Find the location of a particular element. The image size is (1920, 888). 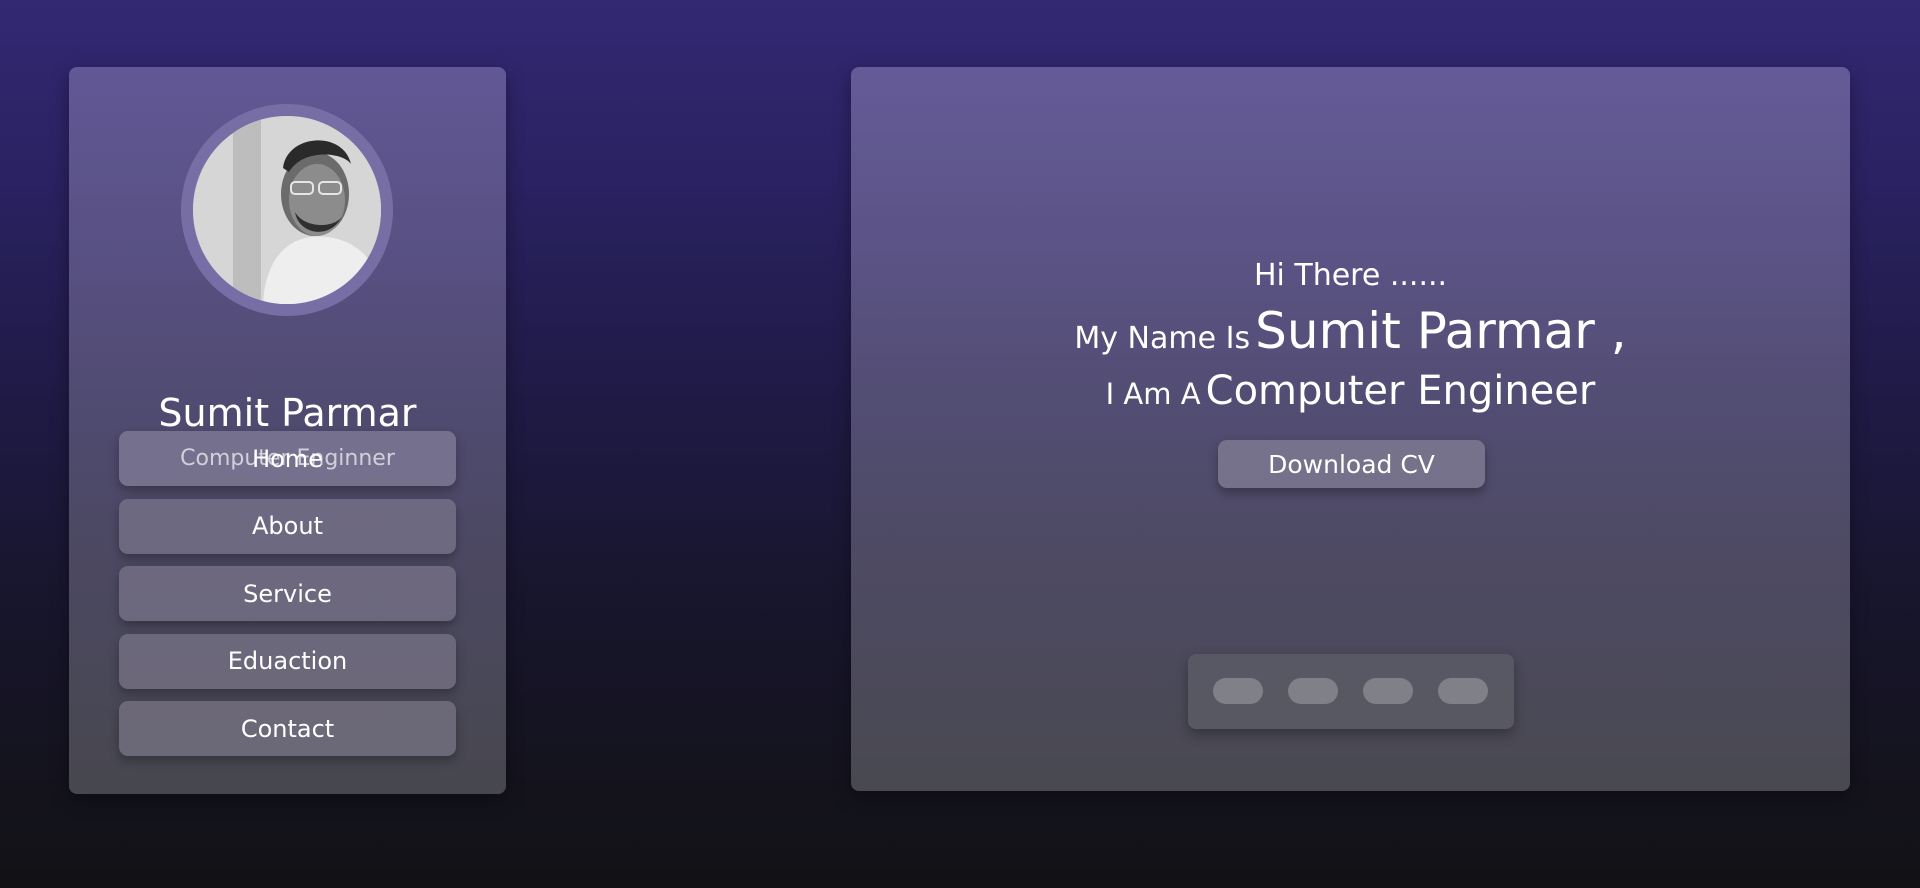

avatar is located at coordinates (287, 210).